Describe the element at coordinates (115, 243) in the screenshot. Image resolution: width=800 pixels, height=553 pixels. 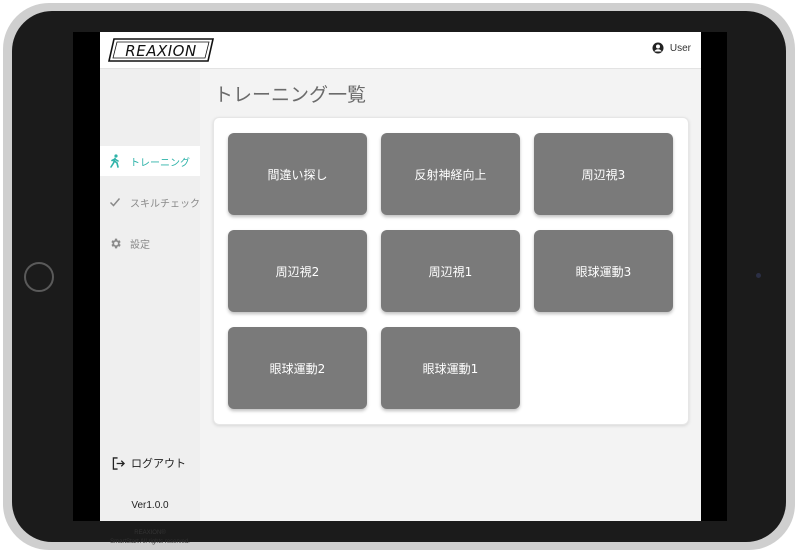
I see `gear-icon` at that location.